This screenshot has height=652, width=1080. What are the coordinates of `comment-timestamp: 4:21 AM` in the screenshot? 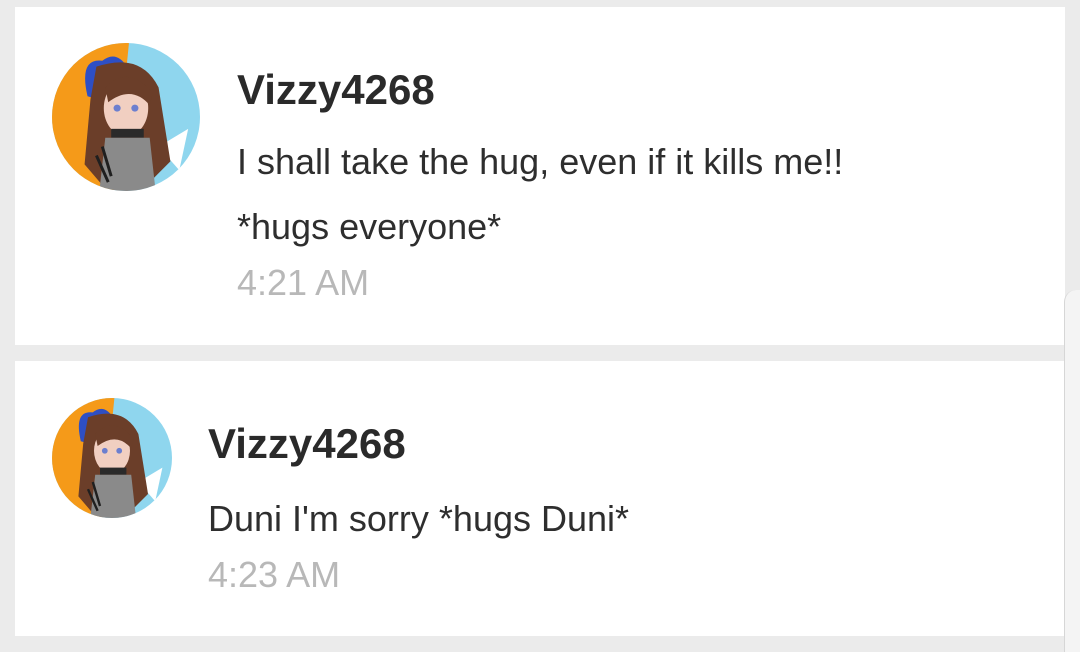 It's located at (303, 282).